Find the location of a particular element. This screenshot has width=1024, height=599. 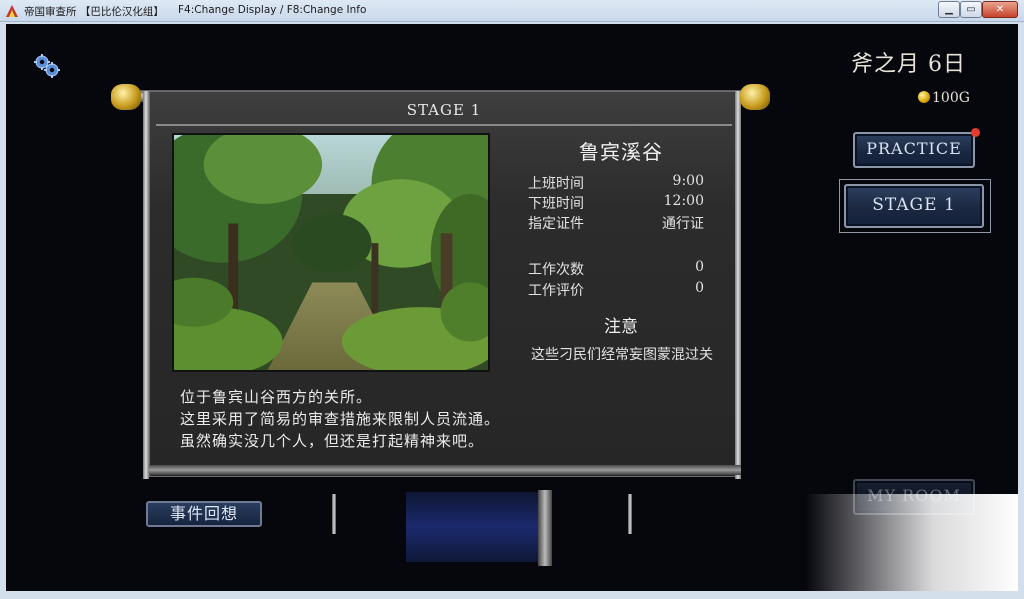

app-icon is located at coordinates (12, 11).